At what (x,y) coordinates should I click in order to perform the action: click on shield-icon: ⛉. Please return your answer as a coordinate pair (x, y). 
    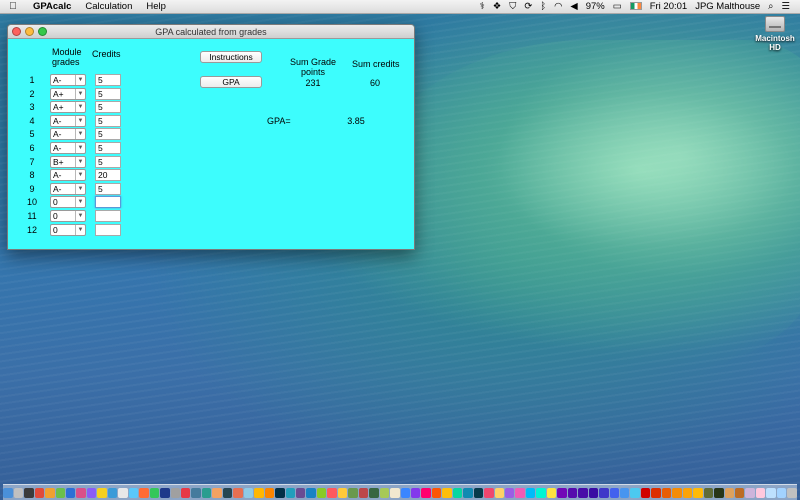
    Looking at the image, I should click on (512, 6).